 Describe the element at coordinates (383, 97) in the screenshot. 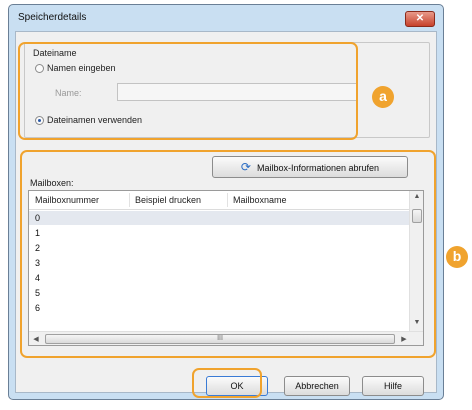

I see `callout-badge-a: a` at that location.